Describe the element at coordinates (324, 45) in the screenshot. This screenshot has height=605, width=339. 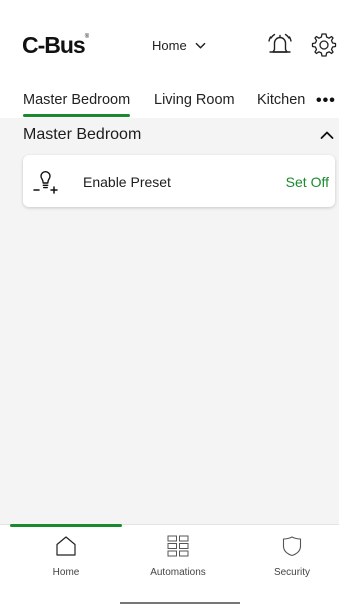
I see `gear-icon` at that location.